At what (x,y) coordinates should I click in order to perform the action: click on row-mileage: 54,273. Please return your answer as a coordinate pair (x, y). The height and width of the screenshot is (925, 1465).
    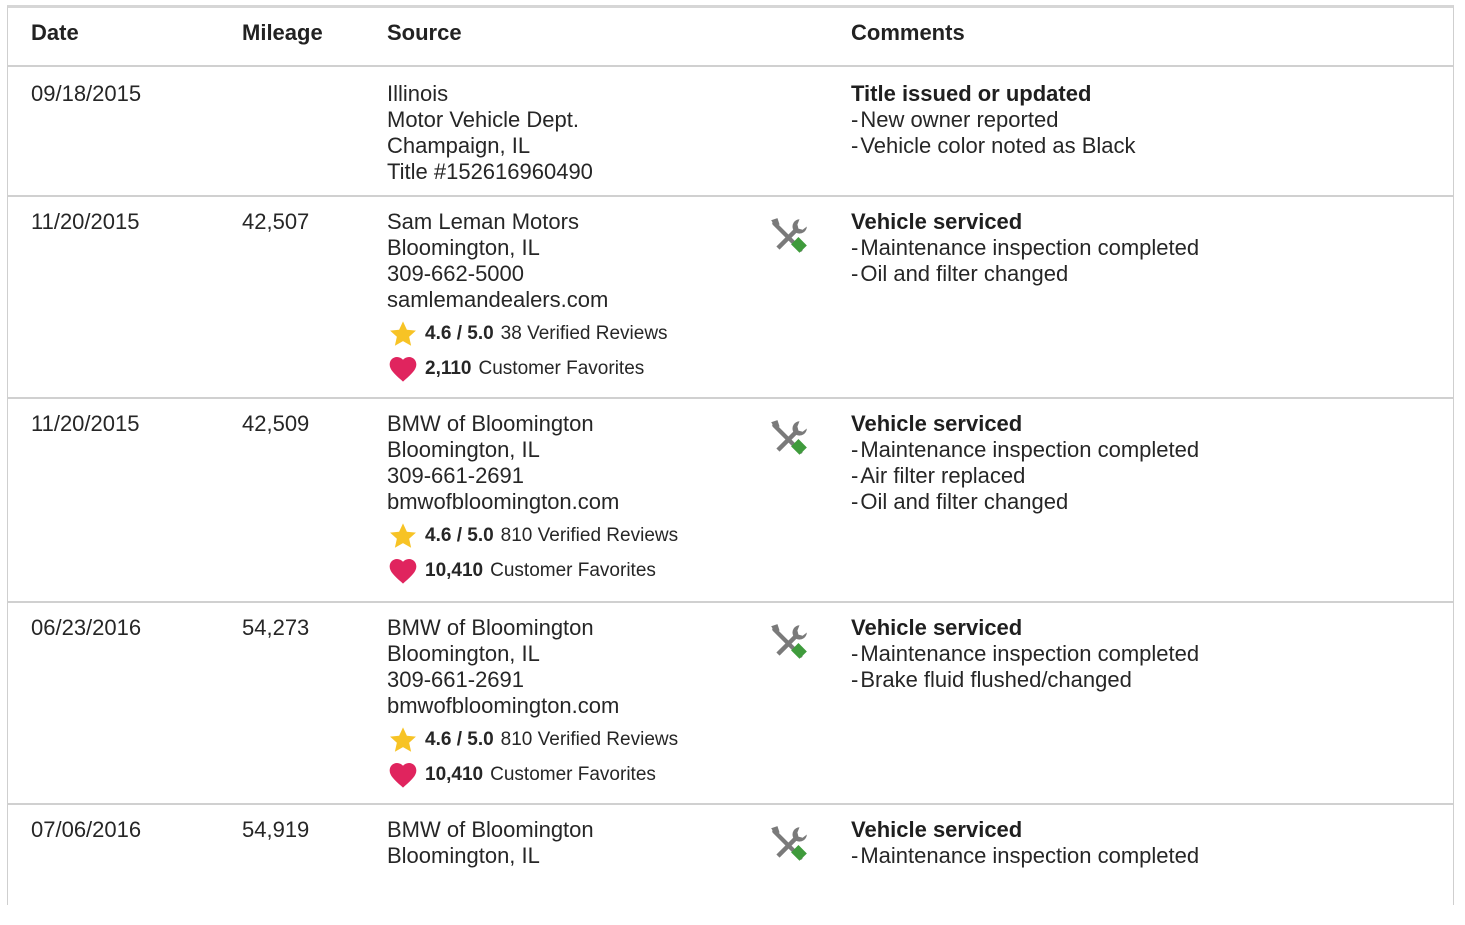
    Looking at the image, I should click on (276, 627).